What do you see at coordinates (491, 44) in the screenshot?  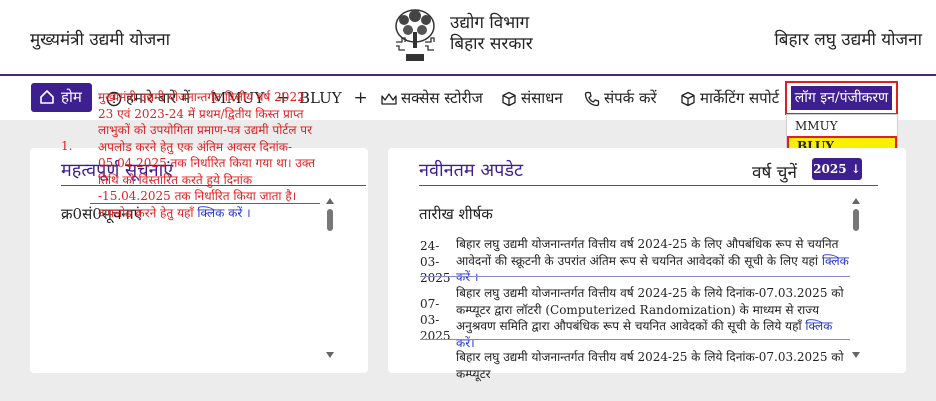 I see `dept-line-2: बिहार सरकार` at bounding box center [491, 44].